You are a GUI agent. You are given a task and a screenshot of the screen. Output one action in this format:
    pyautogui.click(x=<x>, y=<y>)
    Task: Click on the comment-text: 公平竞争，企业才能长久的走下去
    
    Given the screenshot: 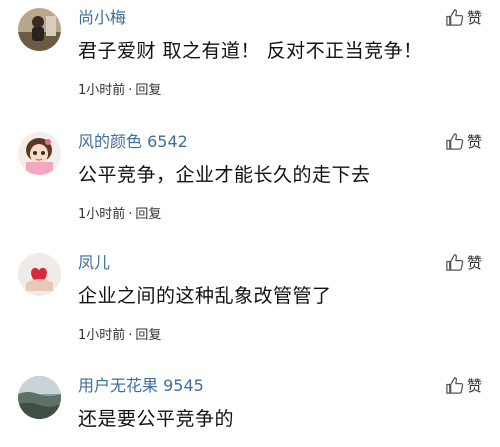 What is the action you would take?
    pyautogui.click(x=224, y=175)
    